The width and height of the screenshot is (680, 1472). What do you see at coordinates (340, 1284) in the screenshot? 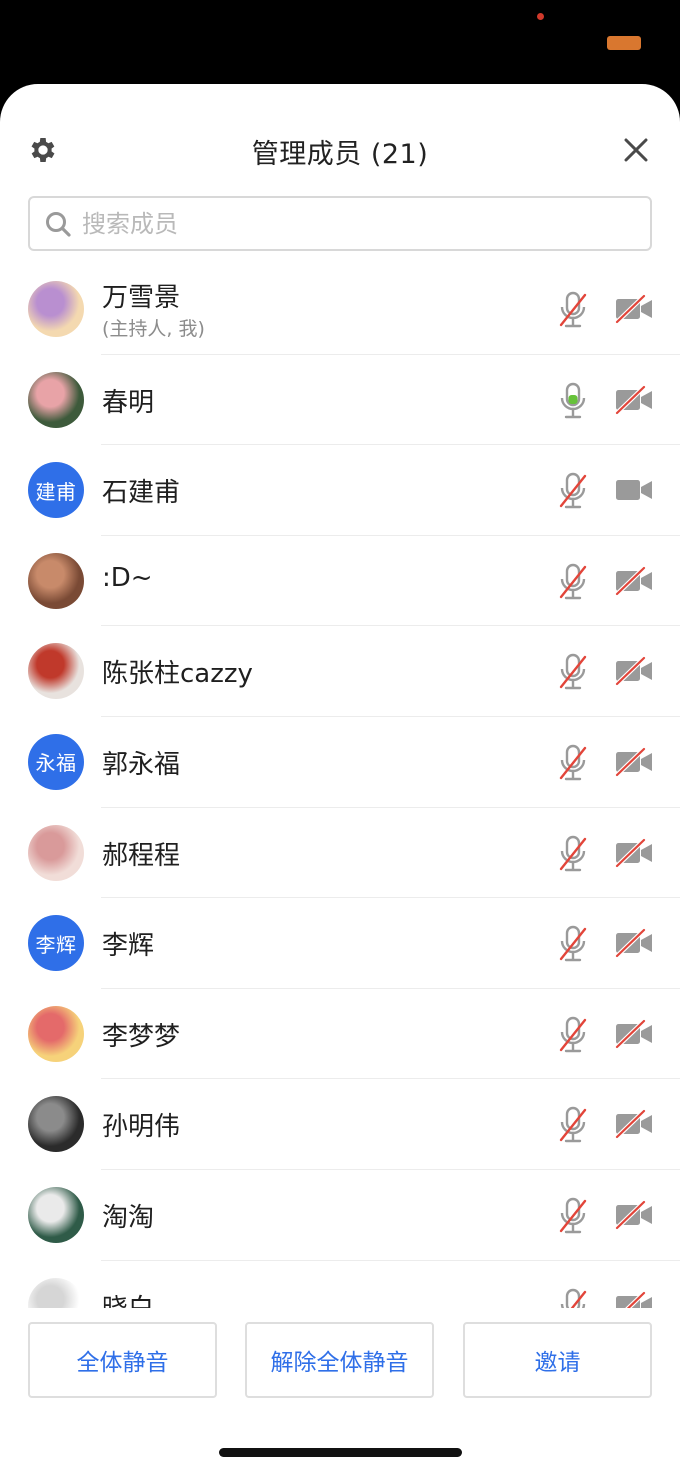
I see `member-row: 晓白` at bounding box center [340, 1284].